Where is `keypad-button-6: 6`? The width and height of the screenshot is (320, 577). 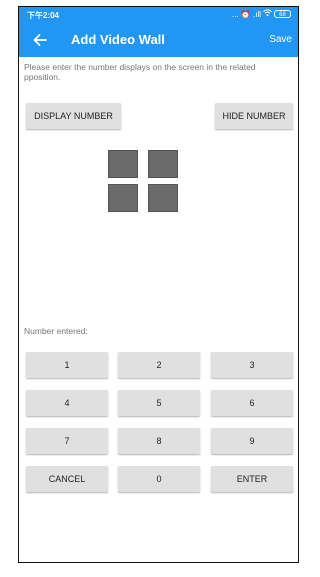
keypad-button-6: 6 is located at coordinates (252, 403).